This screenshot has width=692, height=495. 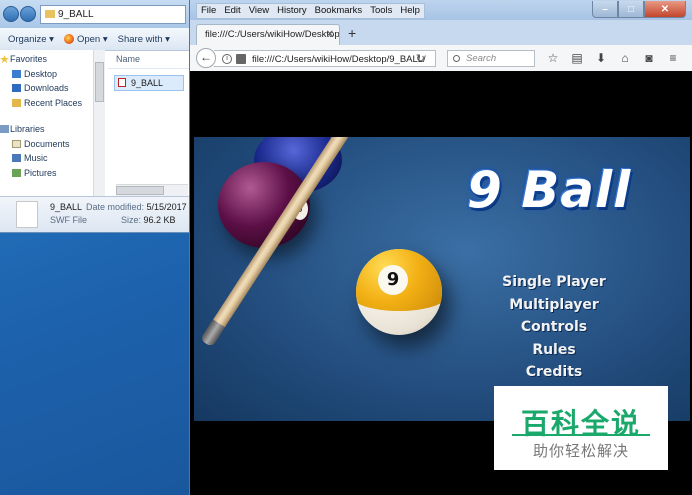 I want to click on tab-close-icon: ✕, so click(x=330, y=35).